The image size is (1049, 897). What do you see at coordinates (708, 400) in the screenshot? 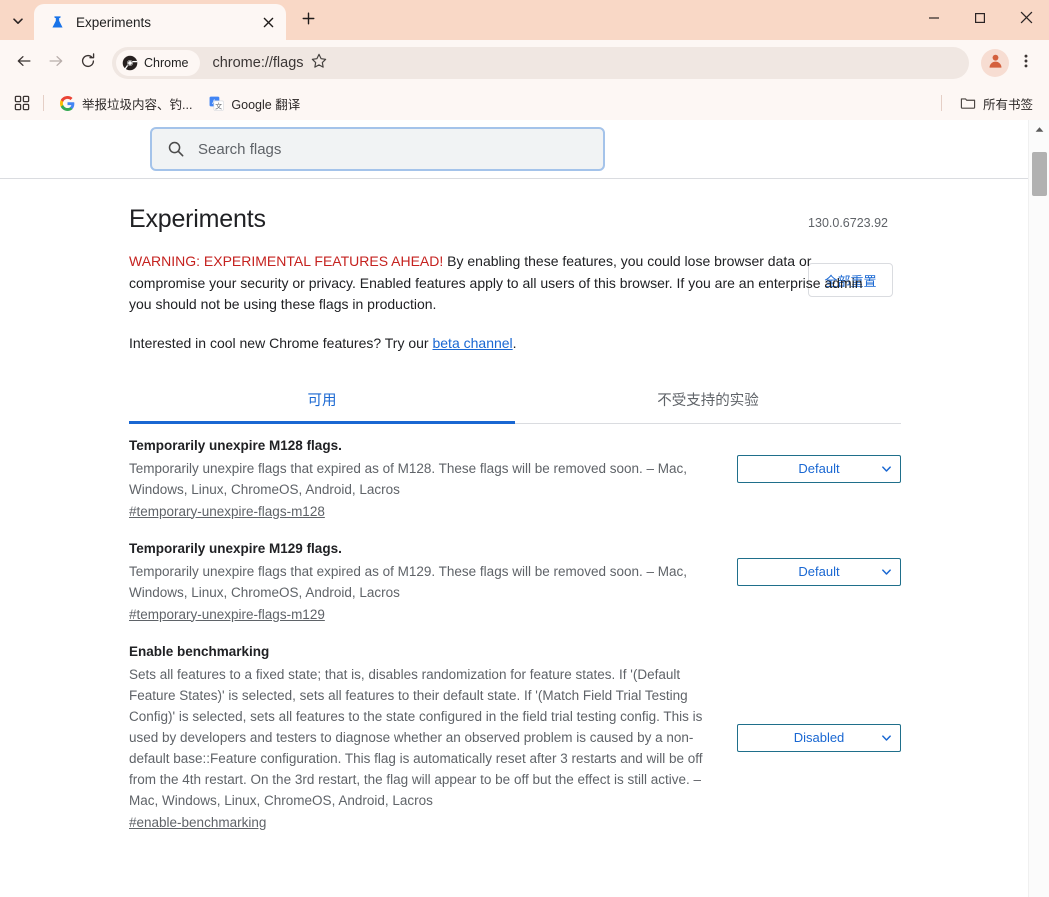
I see `tab-unsupported: 不受支持的实验` at bounding box center [708, 400].